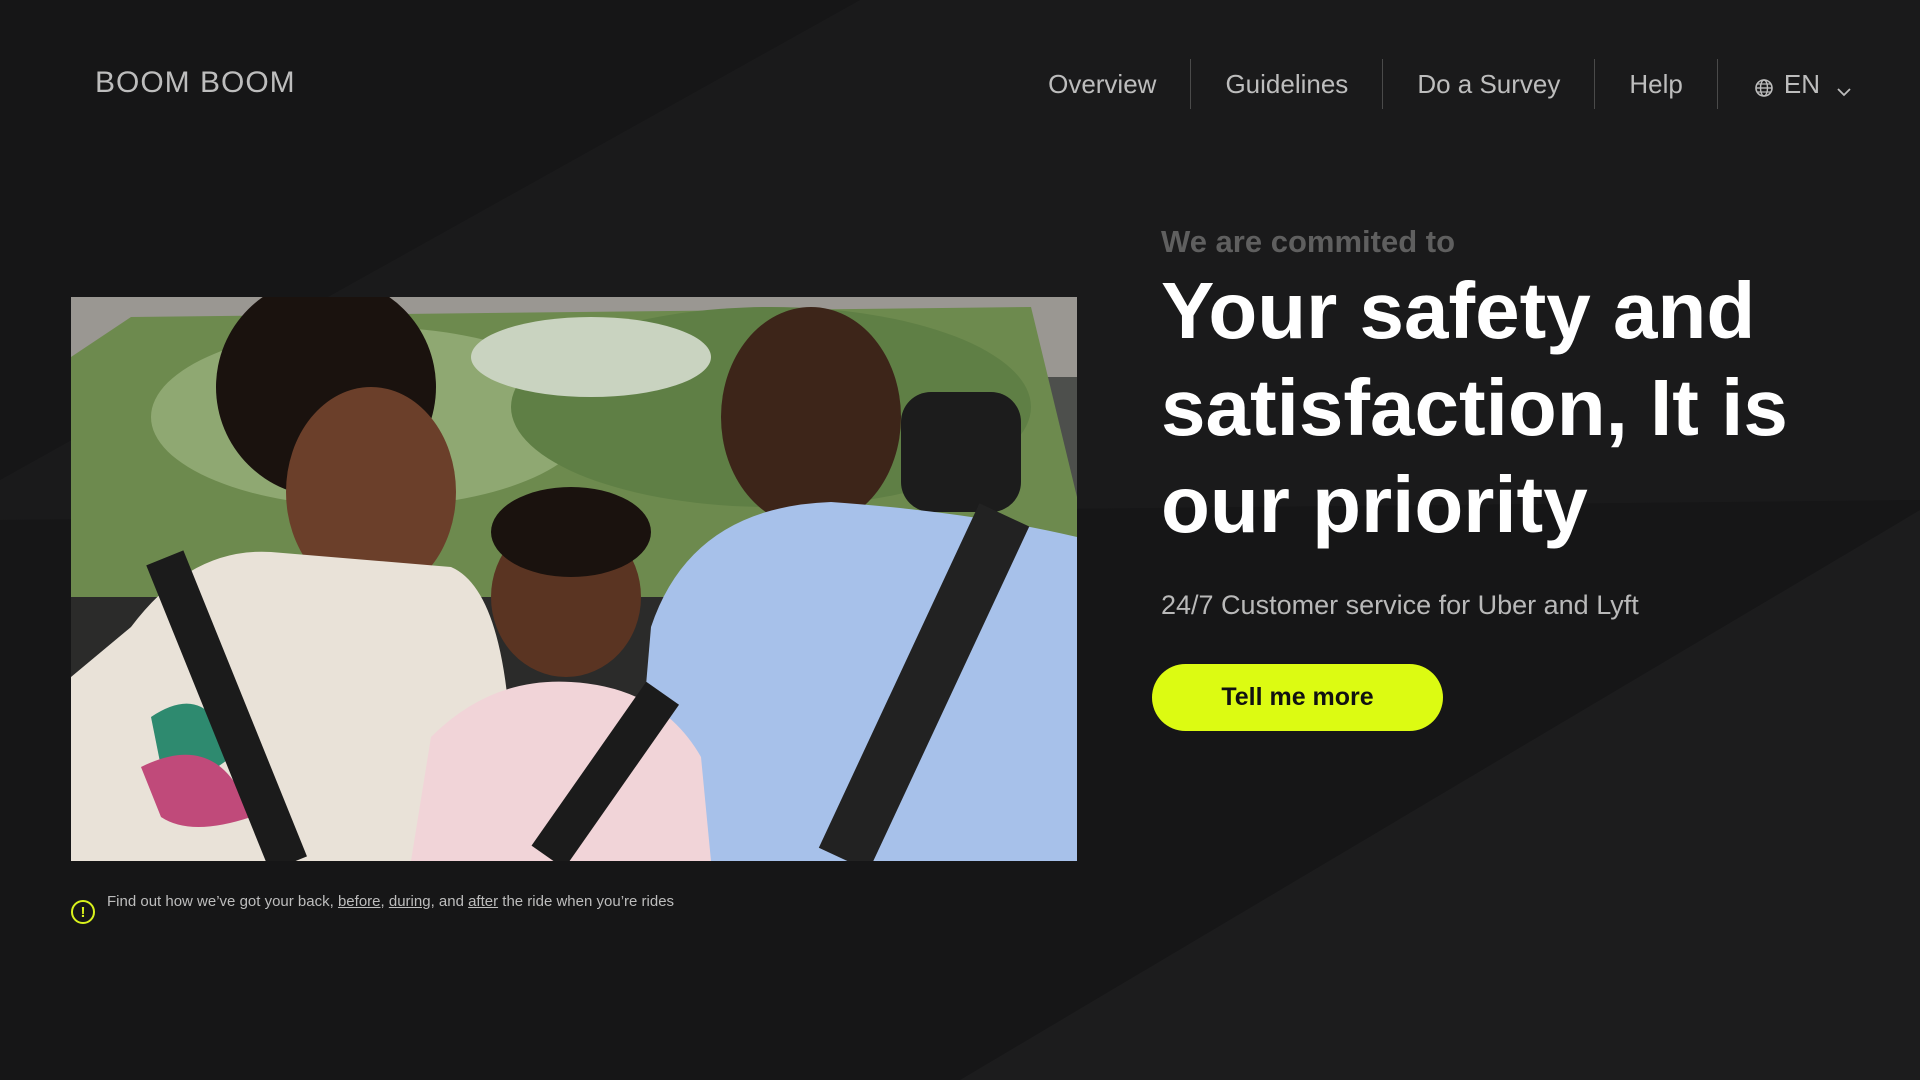 The height and width of the screenshot is (1080, 1920). Describe the element at coordinates (222, 901) in the screenshot. I see `note-text-part: Find out how we’ve got your back,` at that location.